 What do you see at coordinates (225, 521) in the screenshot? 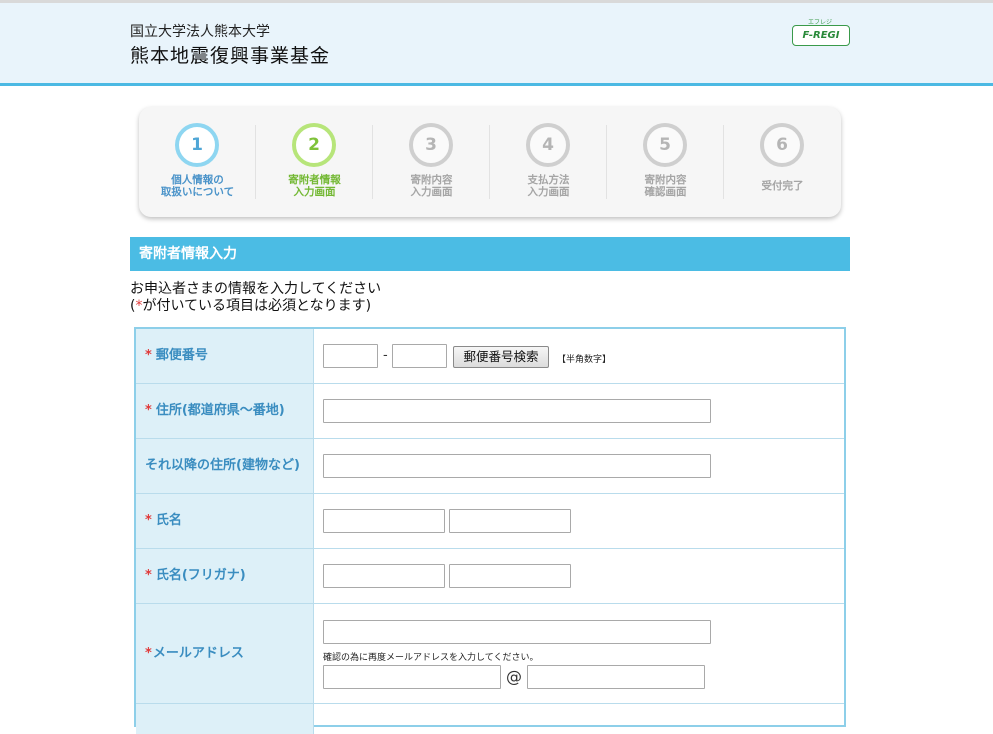
I see `name-label: * 氏名` at bounding box center [225, 521].